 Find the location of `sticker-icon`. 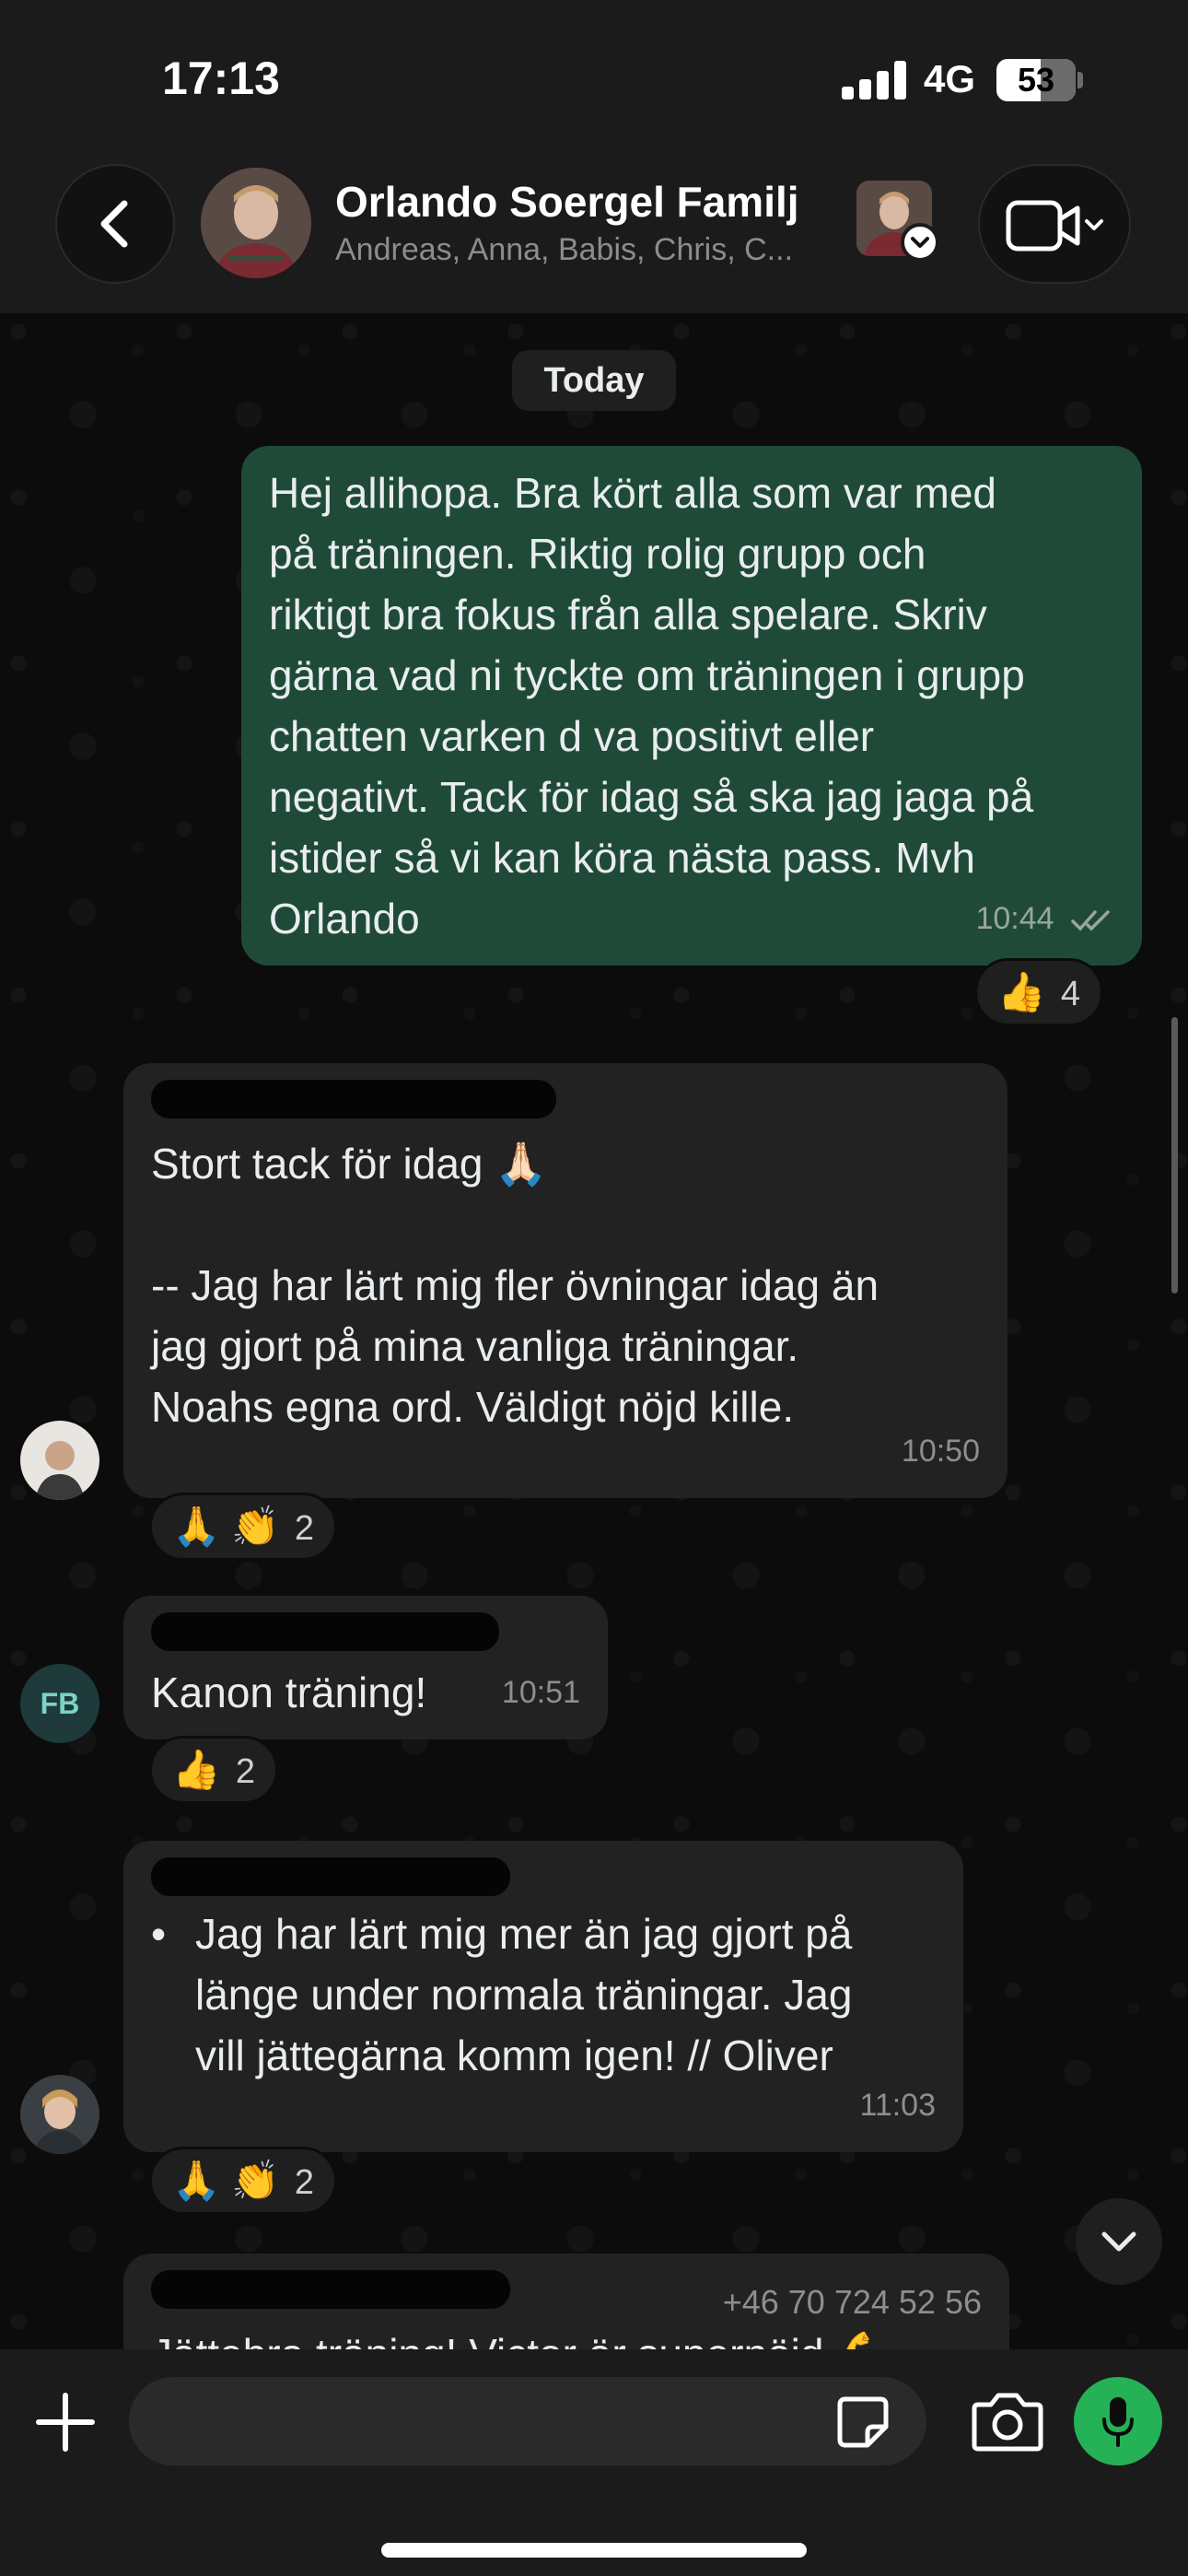

sticker-icon is located at coordinates (863, 2422).